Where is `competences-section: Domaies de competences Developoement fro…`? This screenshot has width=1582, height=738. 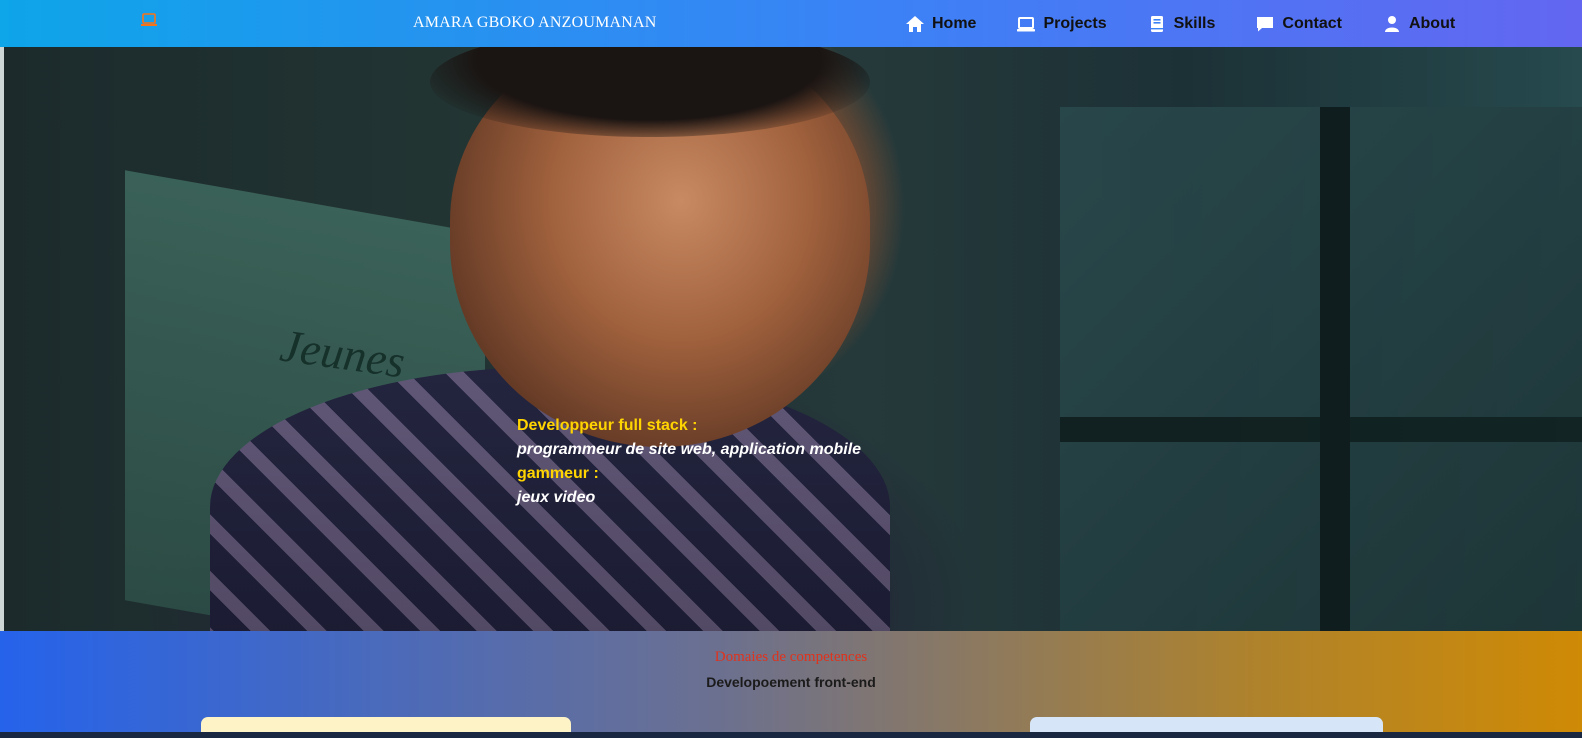
competences-section: Domaies de competences Developoement fro… is located at coordinates (791, 684).